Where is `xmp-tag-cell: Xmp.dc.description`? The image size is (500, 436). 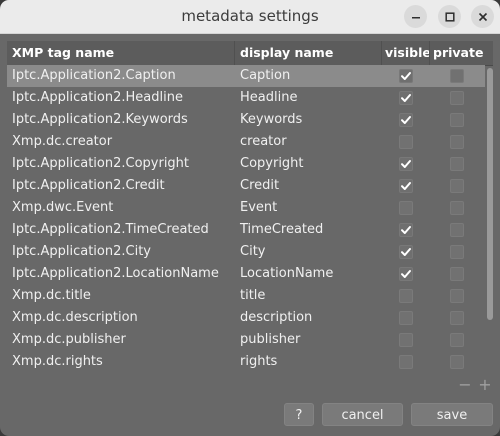 xmp-tag-cell: Xmp.dc.description is located at coordinates (121, 318).